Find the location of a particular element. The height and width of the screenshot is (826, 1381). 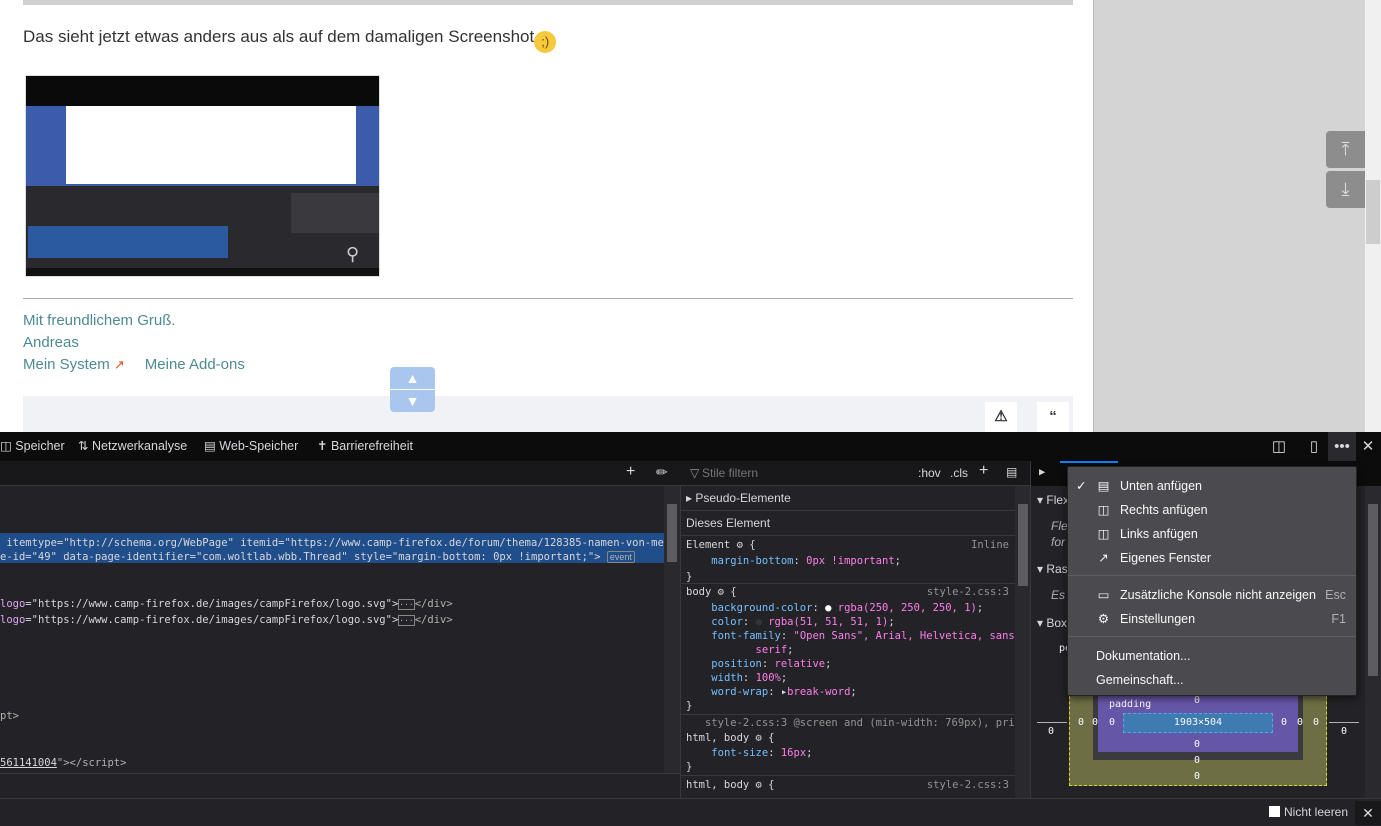

rule-element-selector: Element ⚙ { is located at coordinates (721, 545).